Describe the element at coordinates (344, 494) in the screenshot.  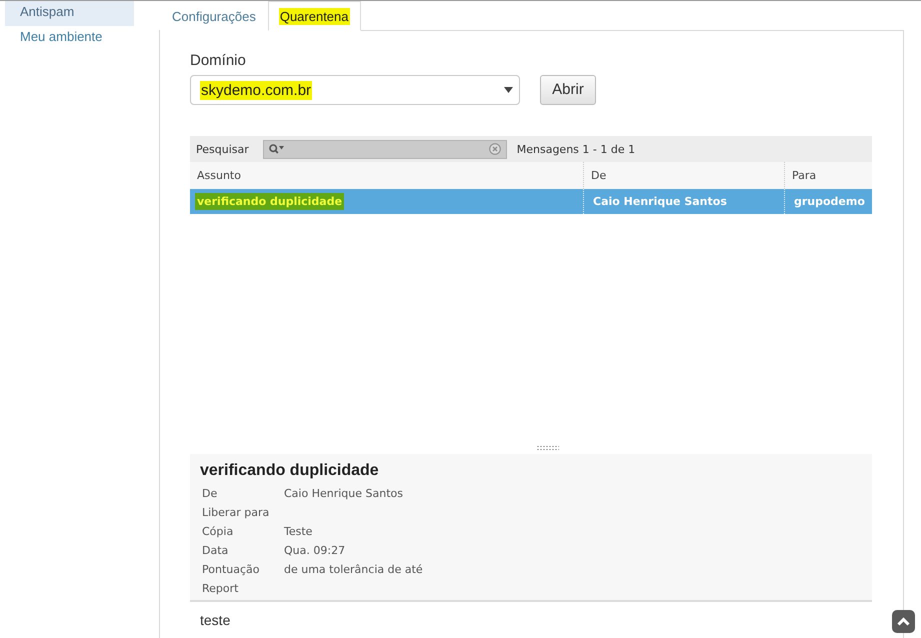
I see `field-value: Caio Henrique Santos` at that location.